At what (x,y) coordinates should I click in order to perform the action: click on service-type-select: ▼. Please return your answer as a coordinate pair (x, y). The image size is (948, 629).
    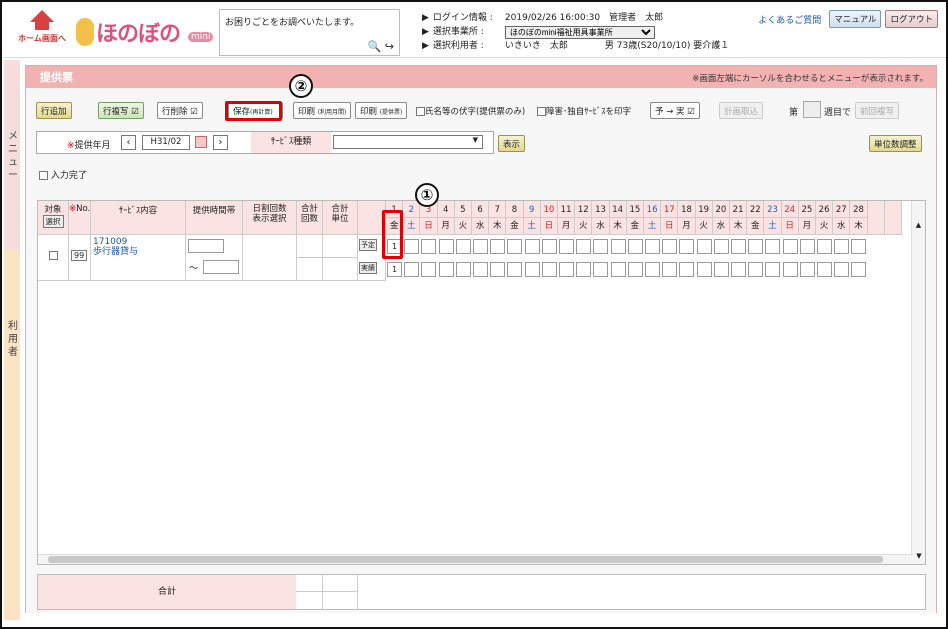
    Looking at the image, I should click on (408, 142).